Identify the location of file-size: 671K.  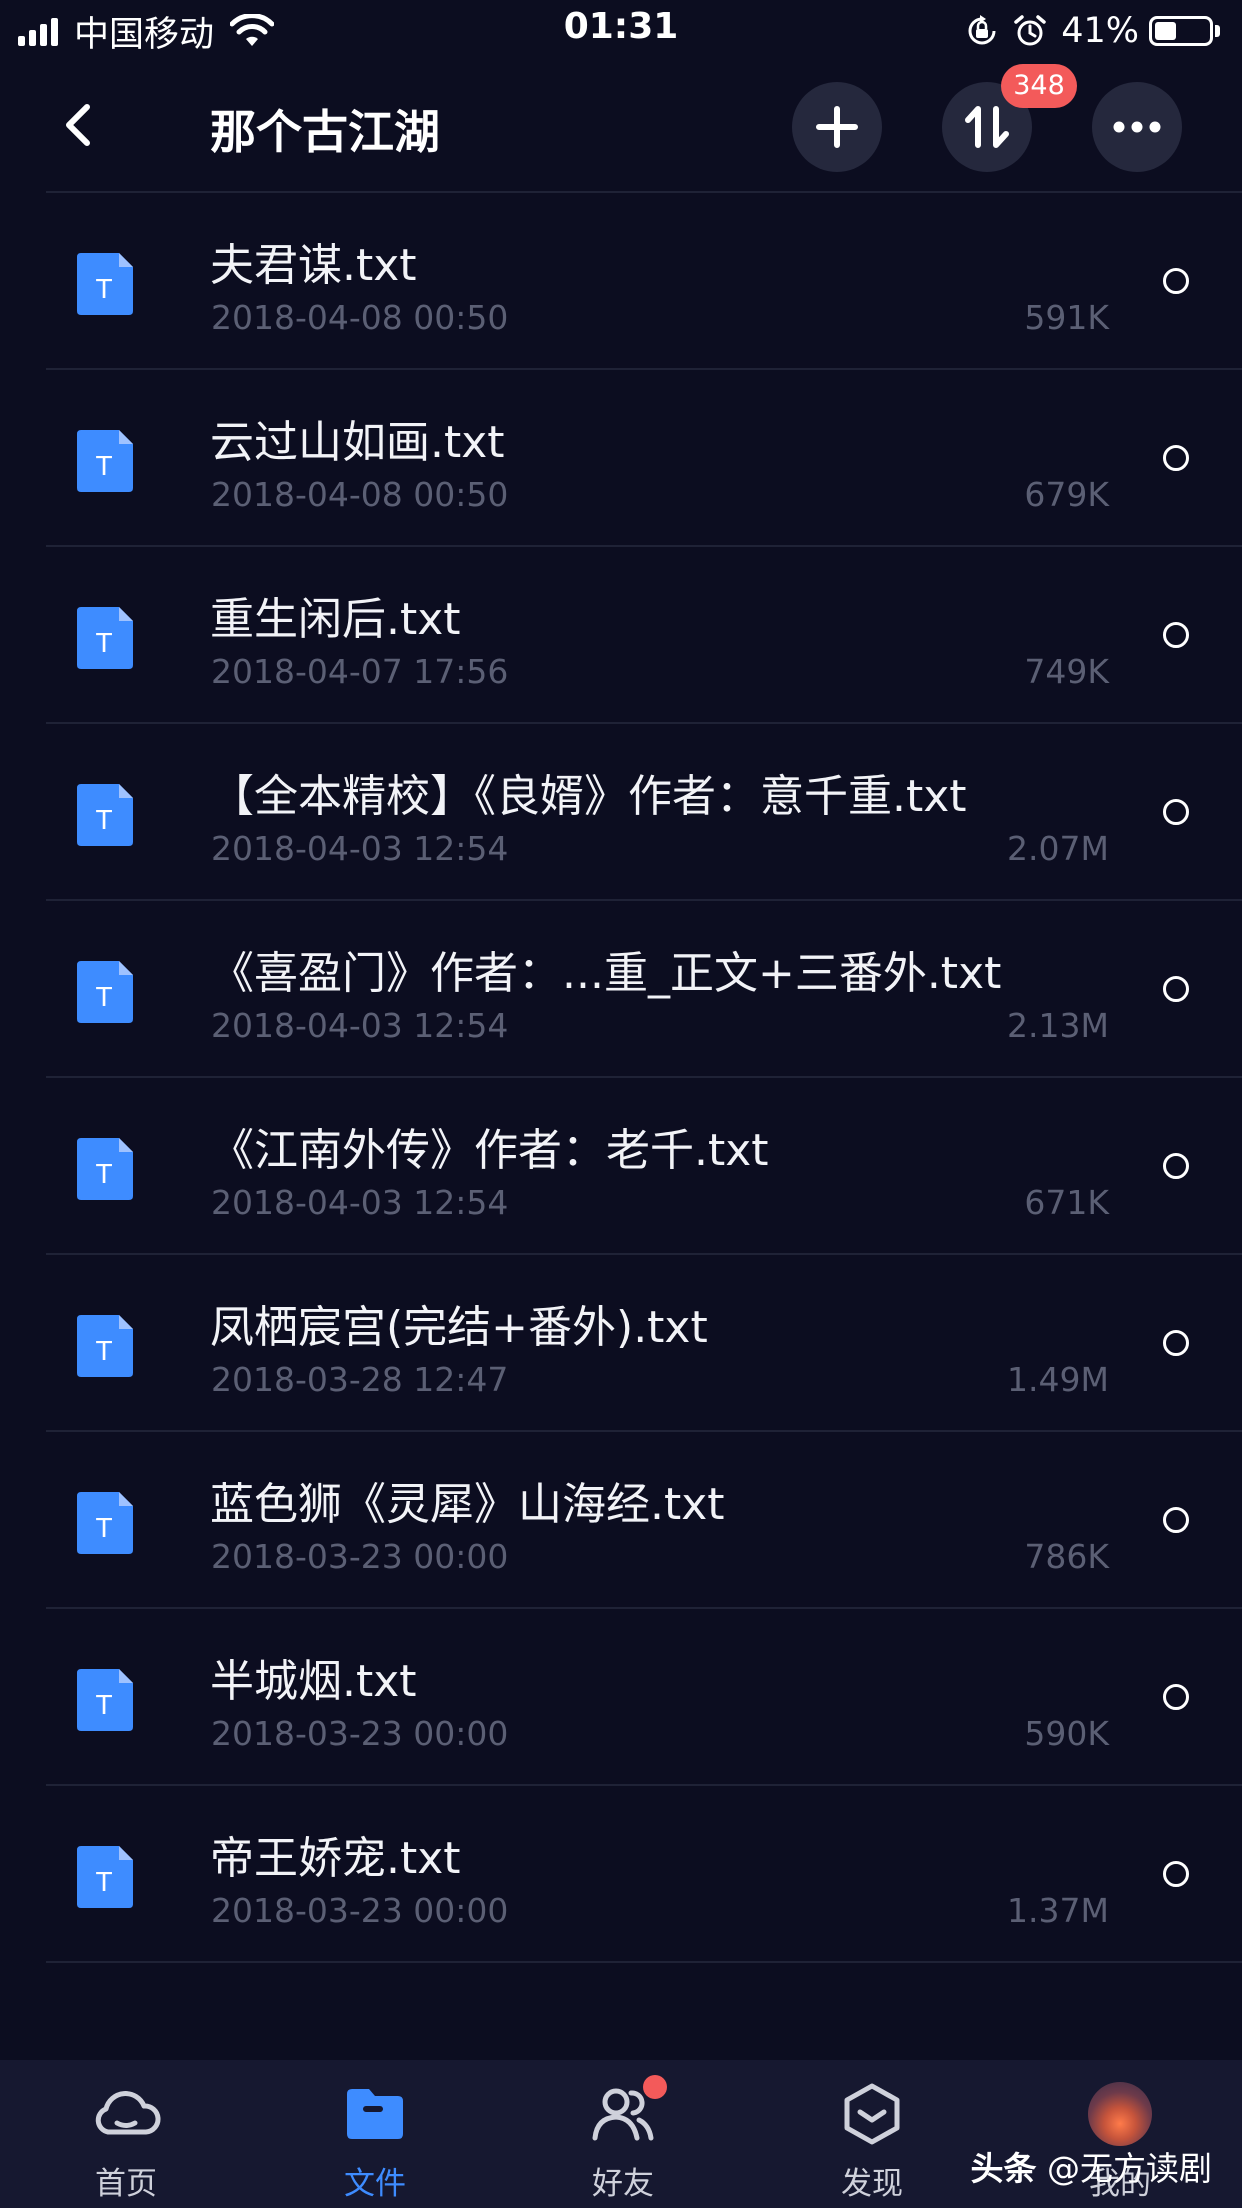
(1066, 1202).